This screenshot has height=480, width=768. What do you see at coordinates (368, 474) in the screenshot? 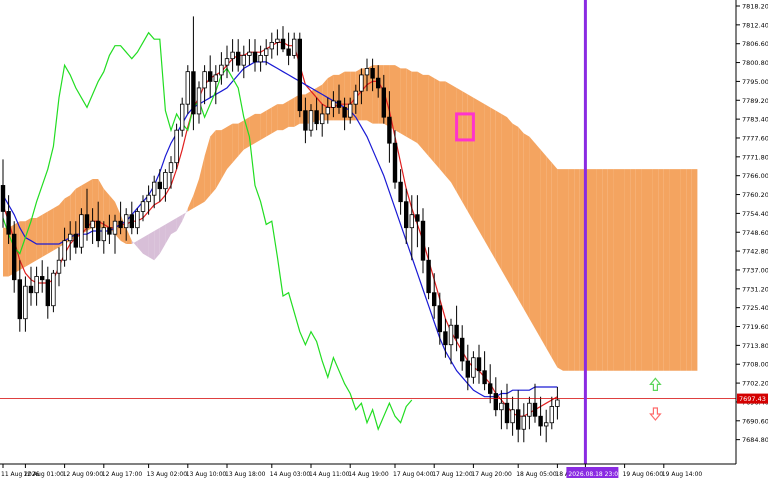
I see `time-tick-label: 14 Aug 19:00` at bounding box center [368, 474].